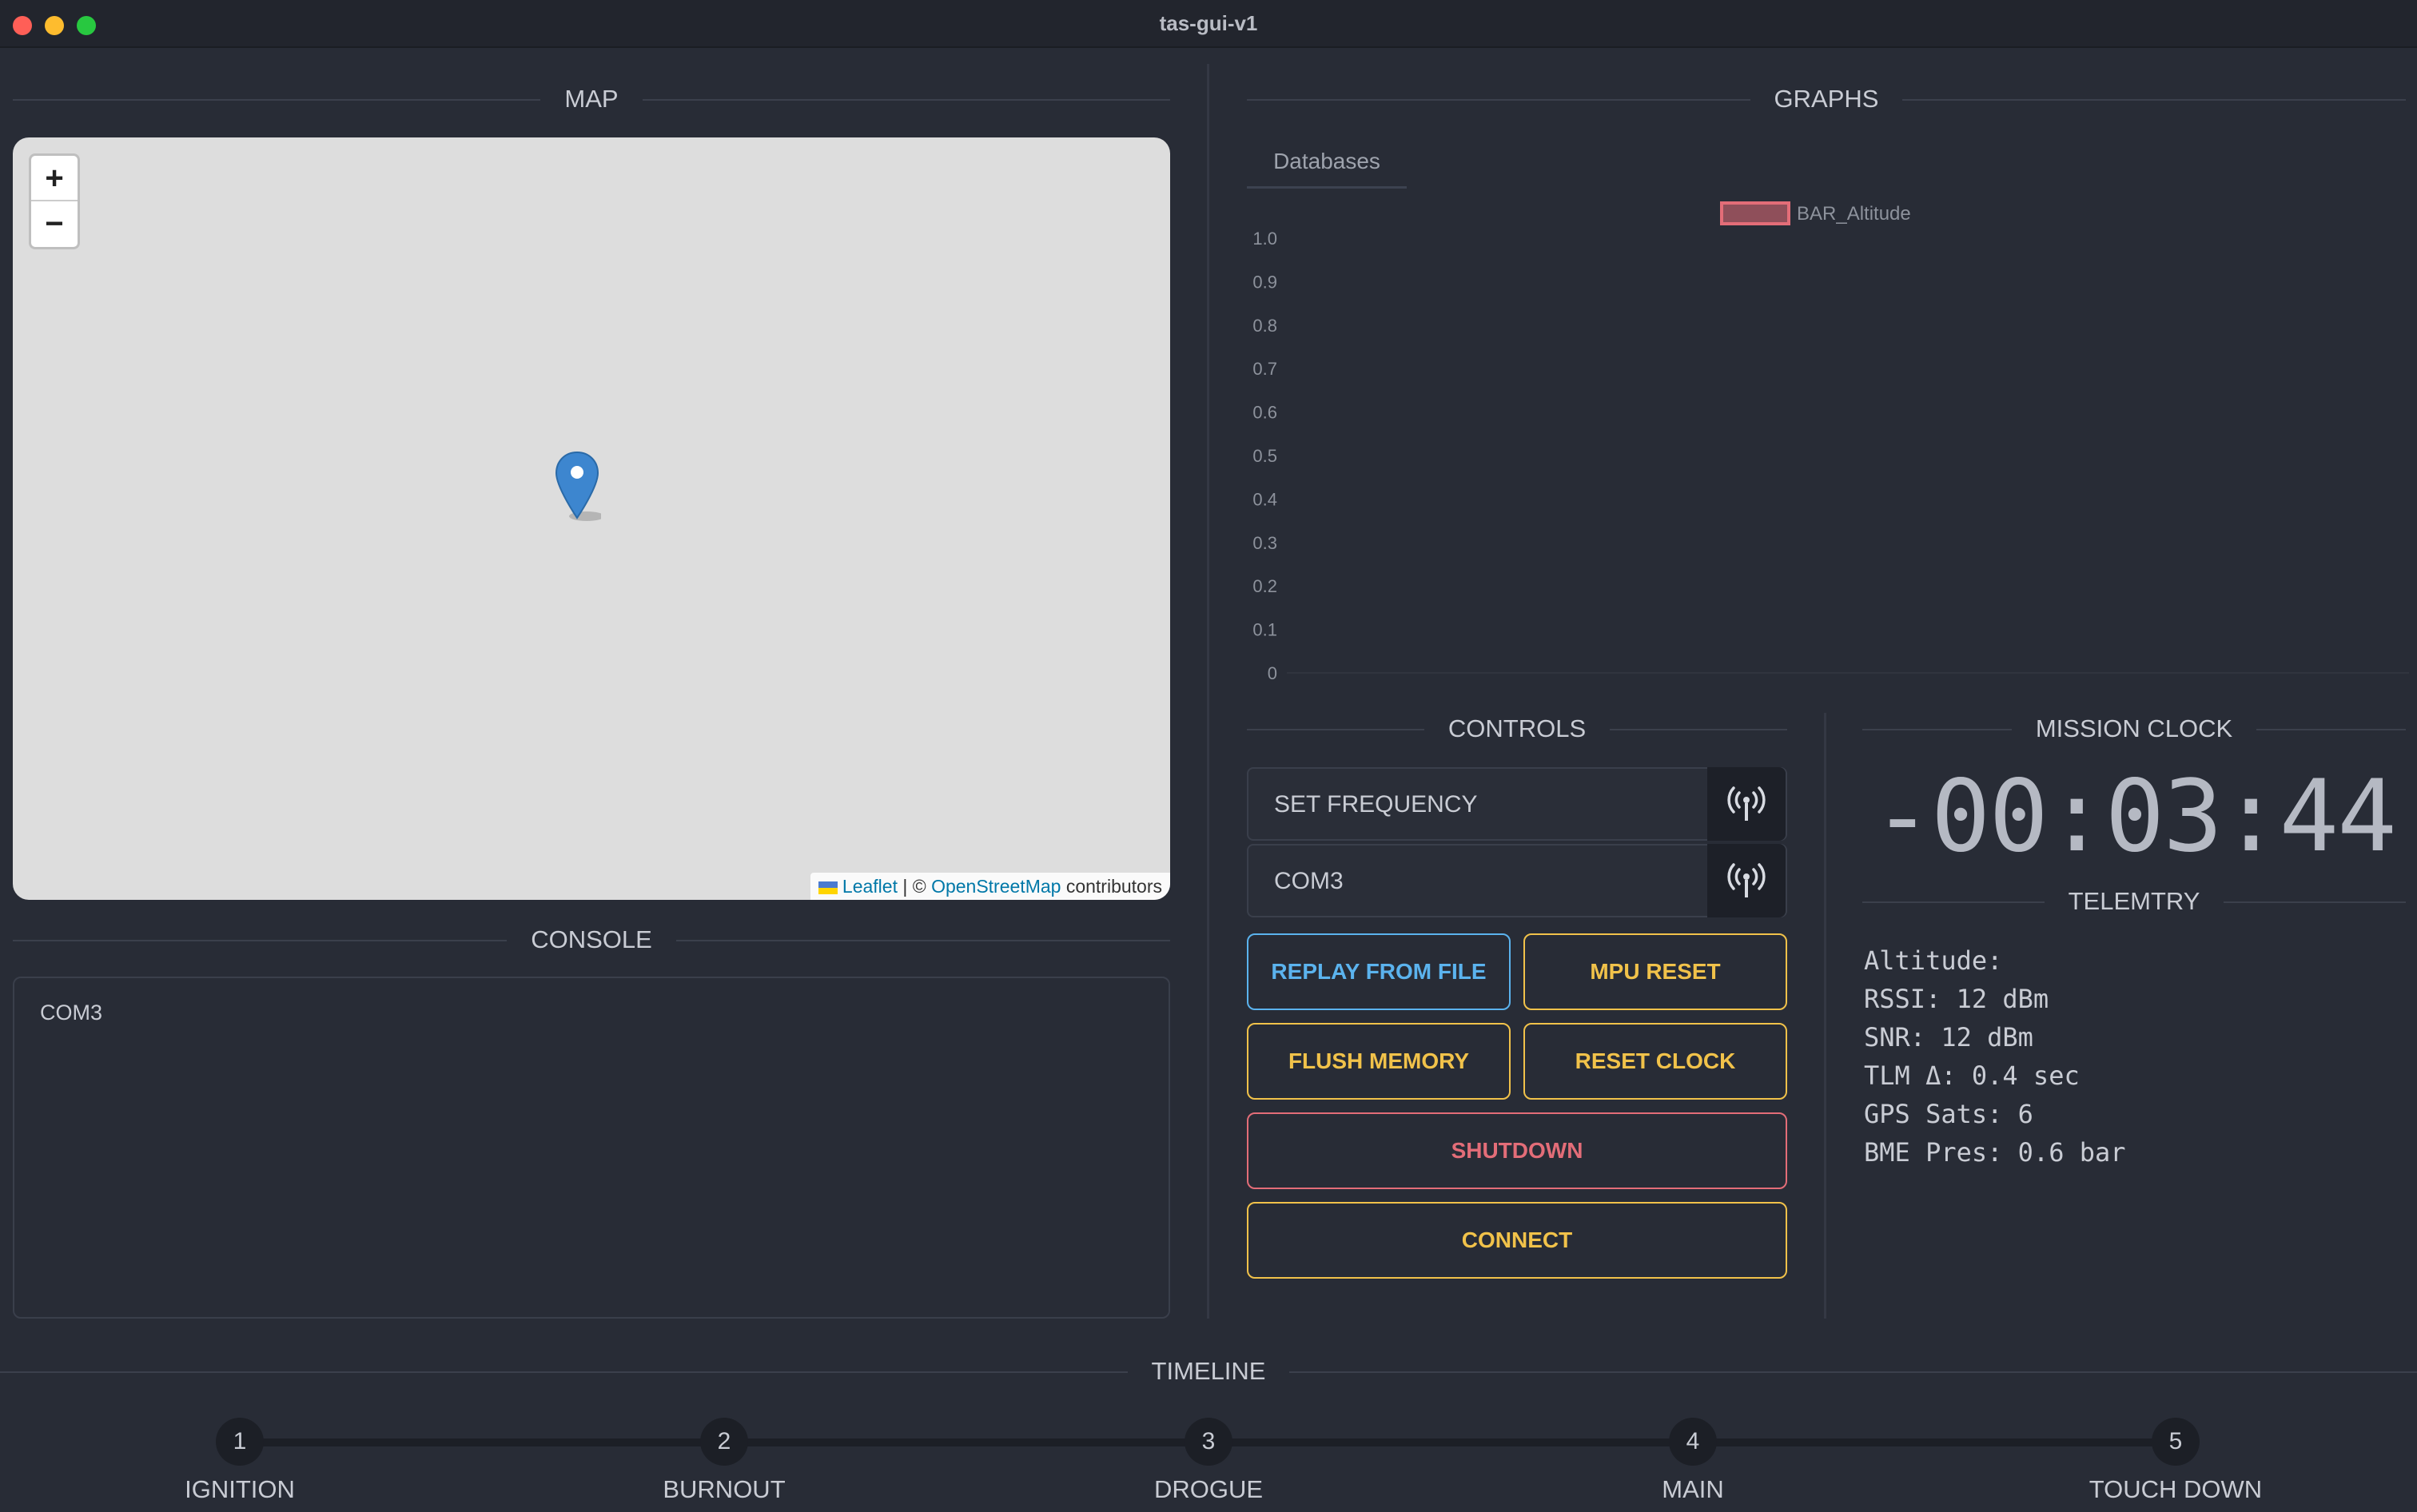  Describe the element at coordinates (1854, 214) in the screenshot. I see `legend-label: BAR_Altitude` at that location.